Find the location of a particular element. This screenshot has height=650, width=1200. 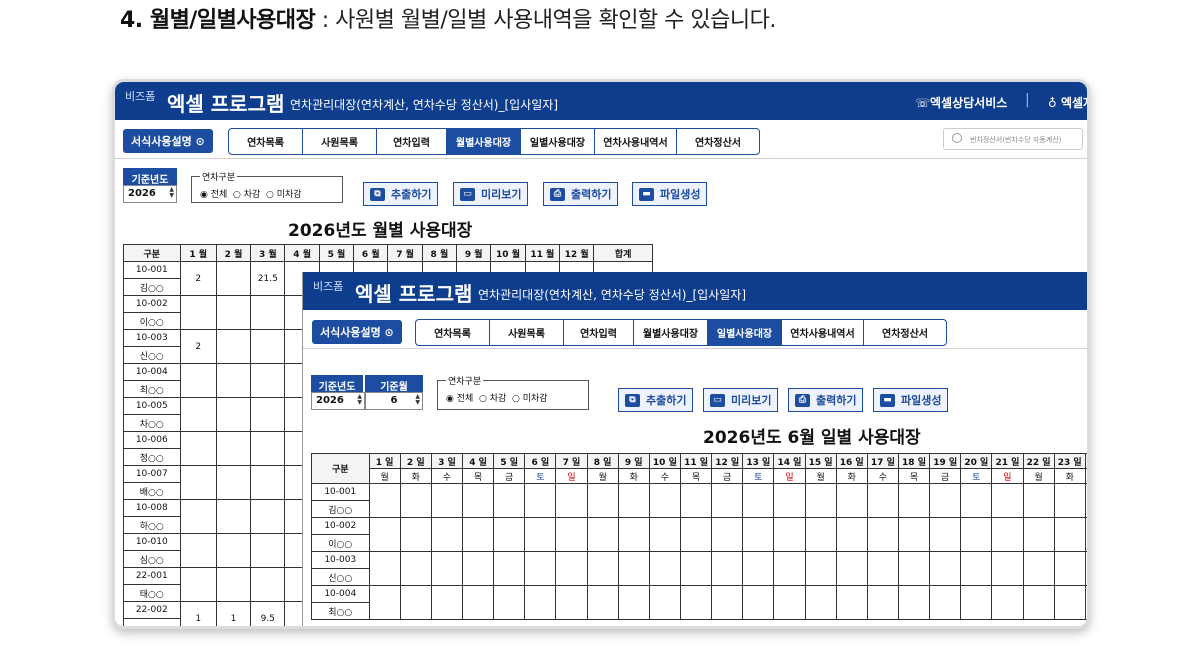

stepper-arrows-icon: ▲ ▼ is located at coordinates (417, 400).